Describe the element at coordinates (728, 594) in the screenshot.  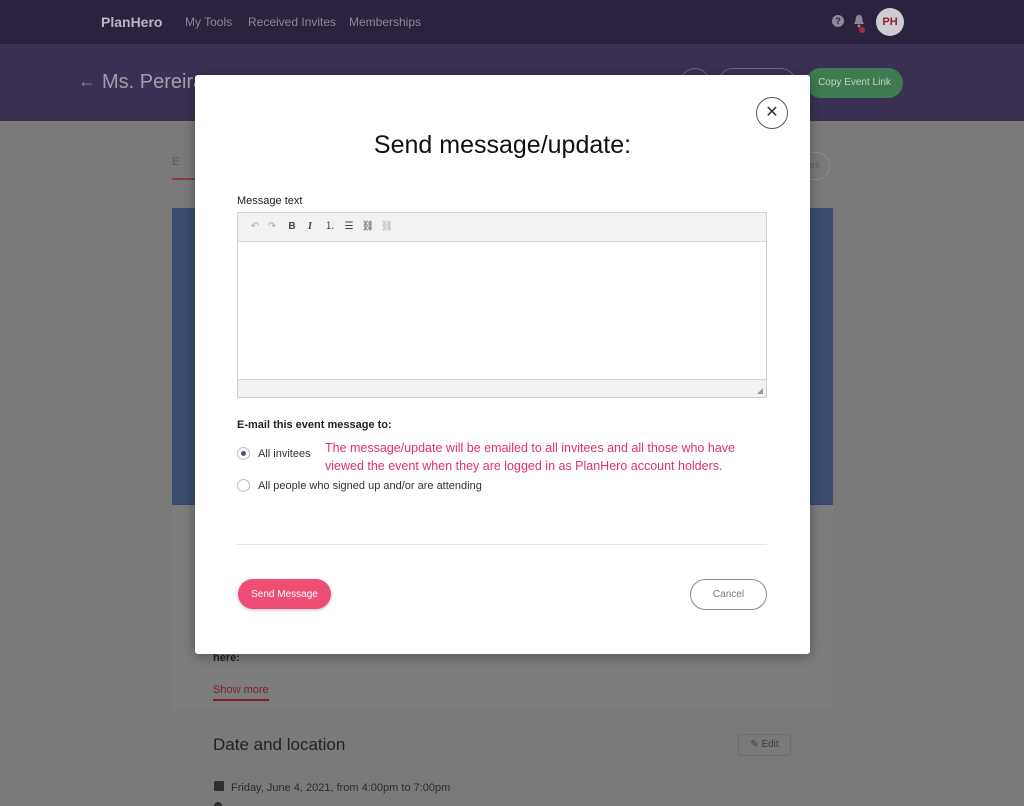
I see `cancel-button: Cancel` at that location.